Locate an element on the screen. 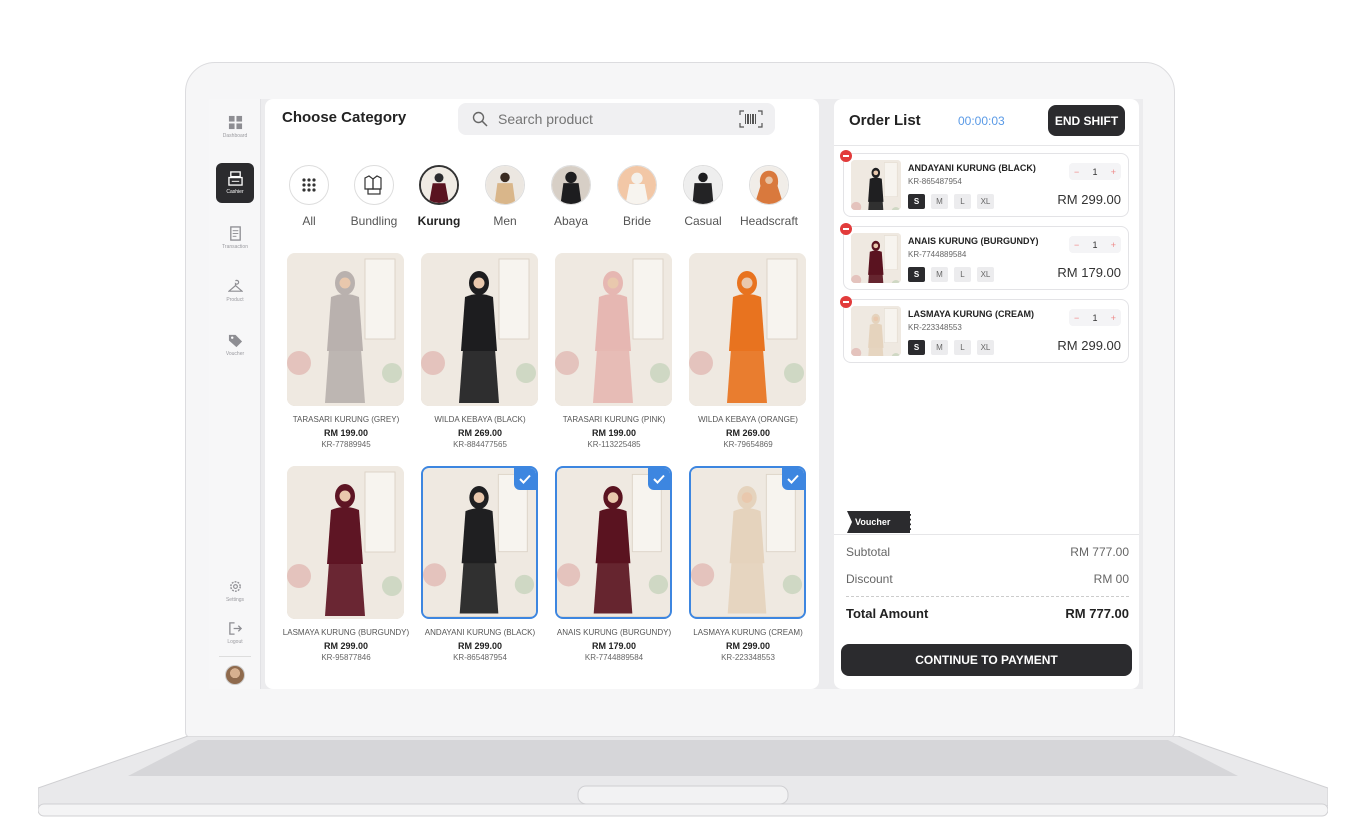 This screenshot has width=1359, height=826. subtotal-label: Subtotal is located at coordinates (868, 552).